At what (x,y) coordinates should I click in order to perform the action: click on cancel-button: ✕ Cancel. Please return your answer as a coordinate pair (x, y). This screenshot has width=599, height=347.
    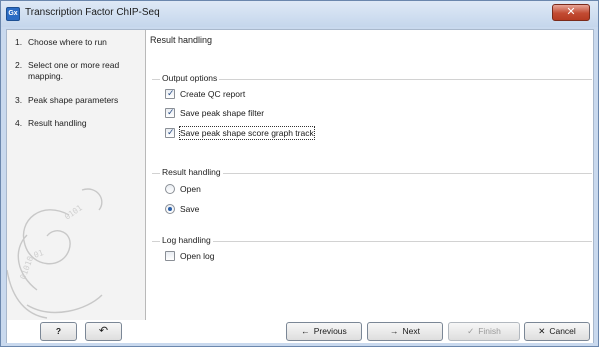
    Looking at the image, I should click on (557, 331).